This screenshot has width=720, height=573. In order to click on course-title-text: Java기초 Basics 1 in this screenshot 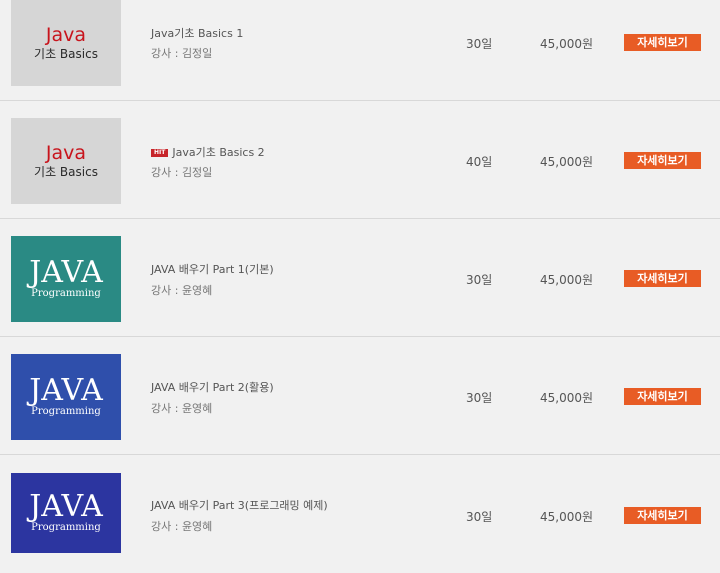, I will do `click(197, 33)`.